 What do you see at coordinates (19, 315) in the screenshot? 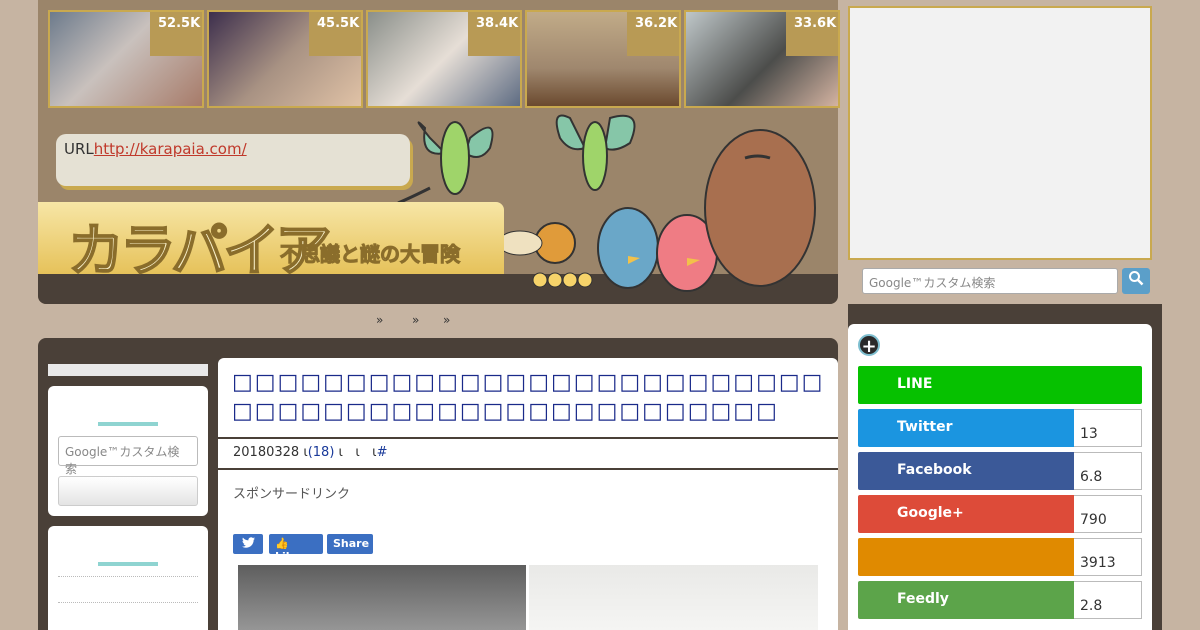
I see `page-margin` at bounding box center [19, 315].